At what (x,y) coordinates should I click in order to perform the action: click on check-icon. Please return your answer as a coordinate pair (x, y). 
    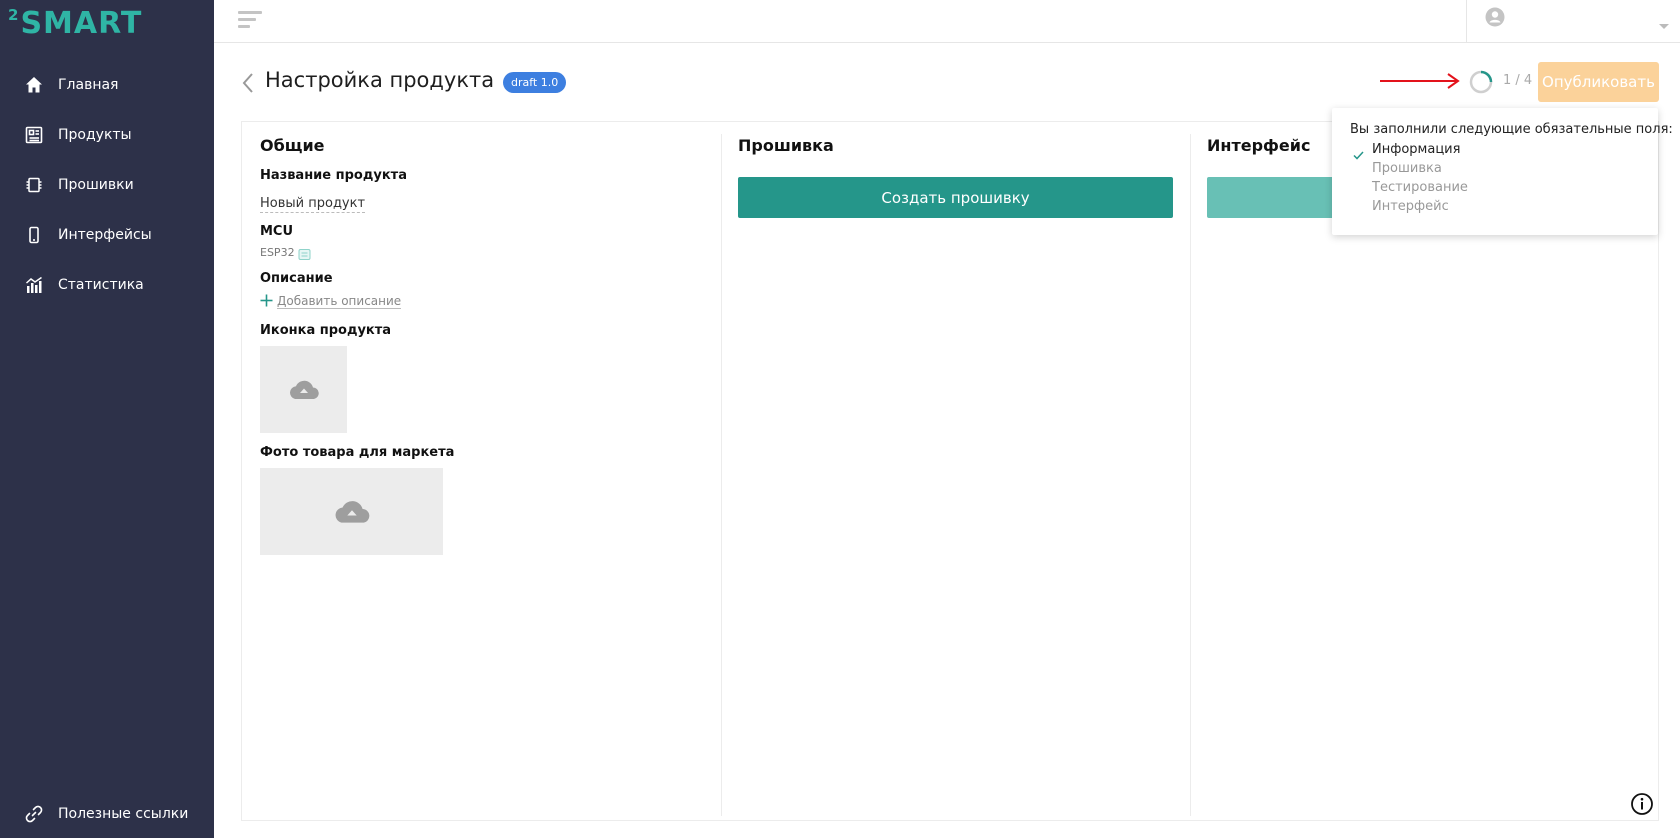
    Looking at the image, I should click on (1358, 154).